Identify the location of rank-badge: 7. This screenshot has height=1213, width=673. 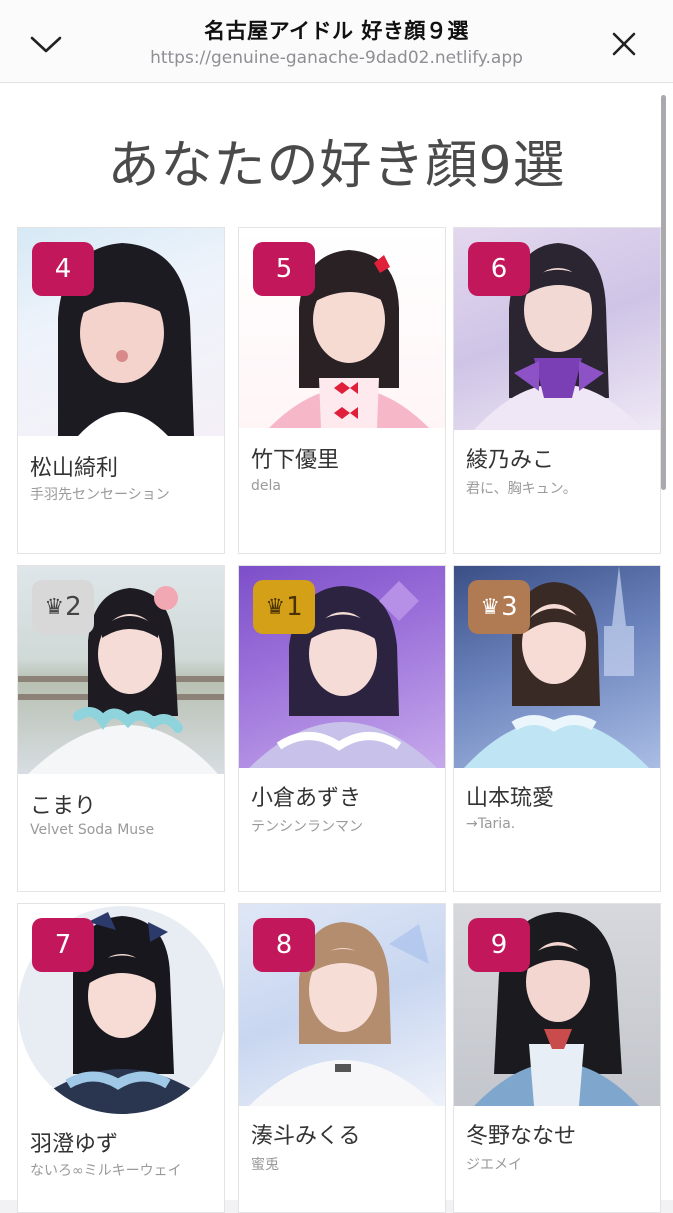
(63, 945).